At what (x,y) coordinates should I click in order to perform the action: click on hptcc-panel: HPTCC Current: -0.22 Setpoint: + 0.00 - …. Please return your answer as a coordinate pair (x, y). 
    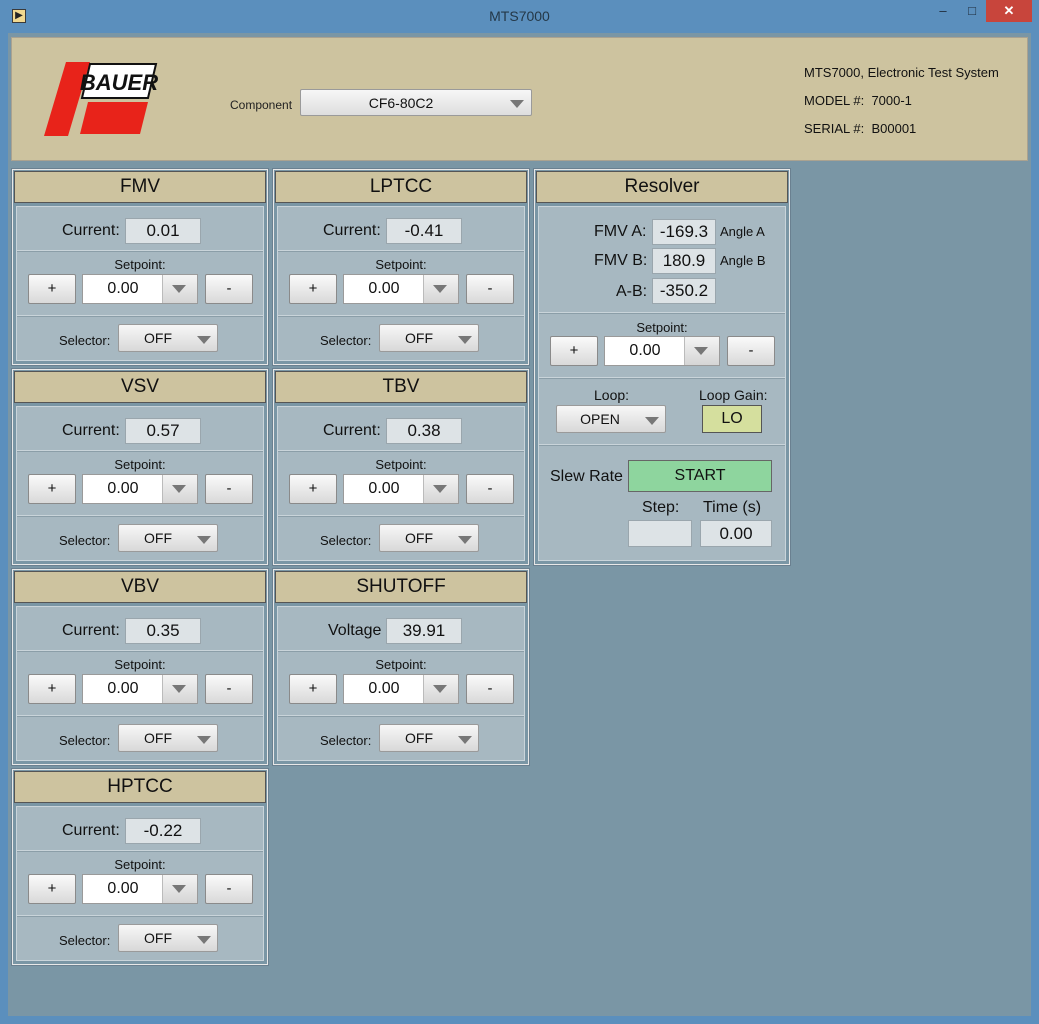
    Looking at the image, I should click on (140, 867).